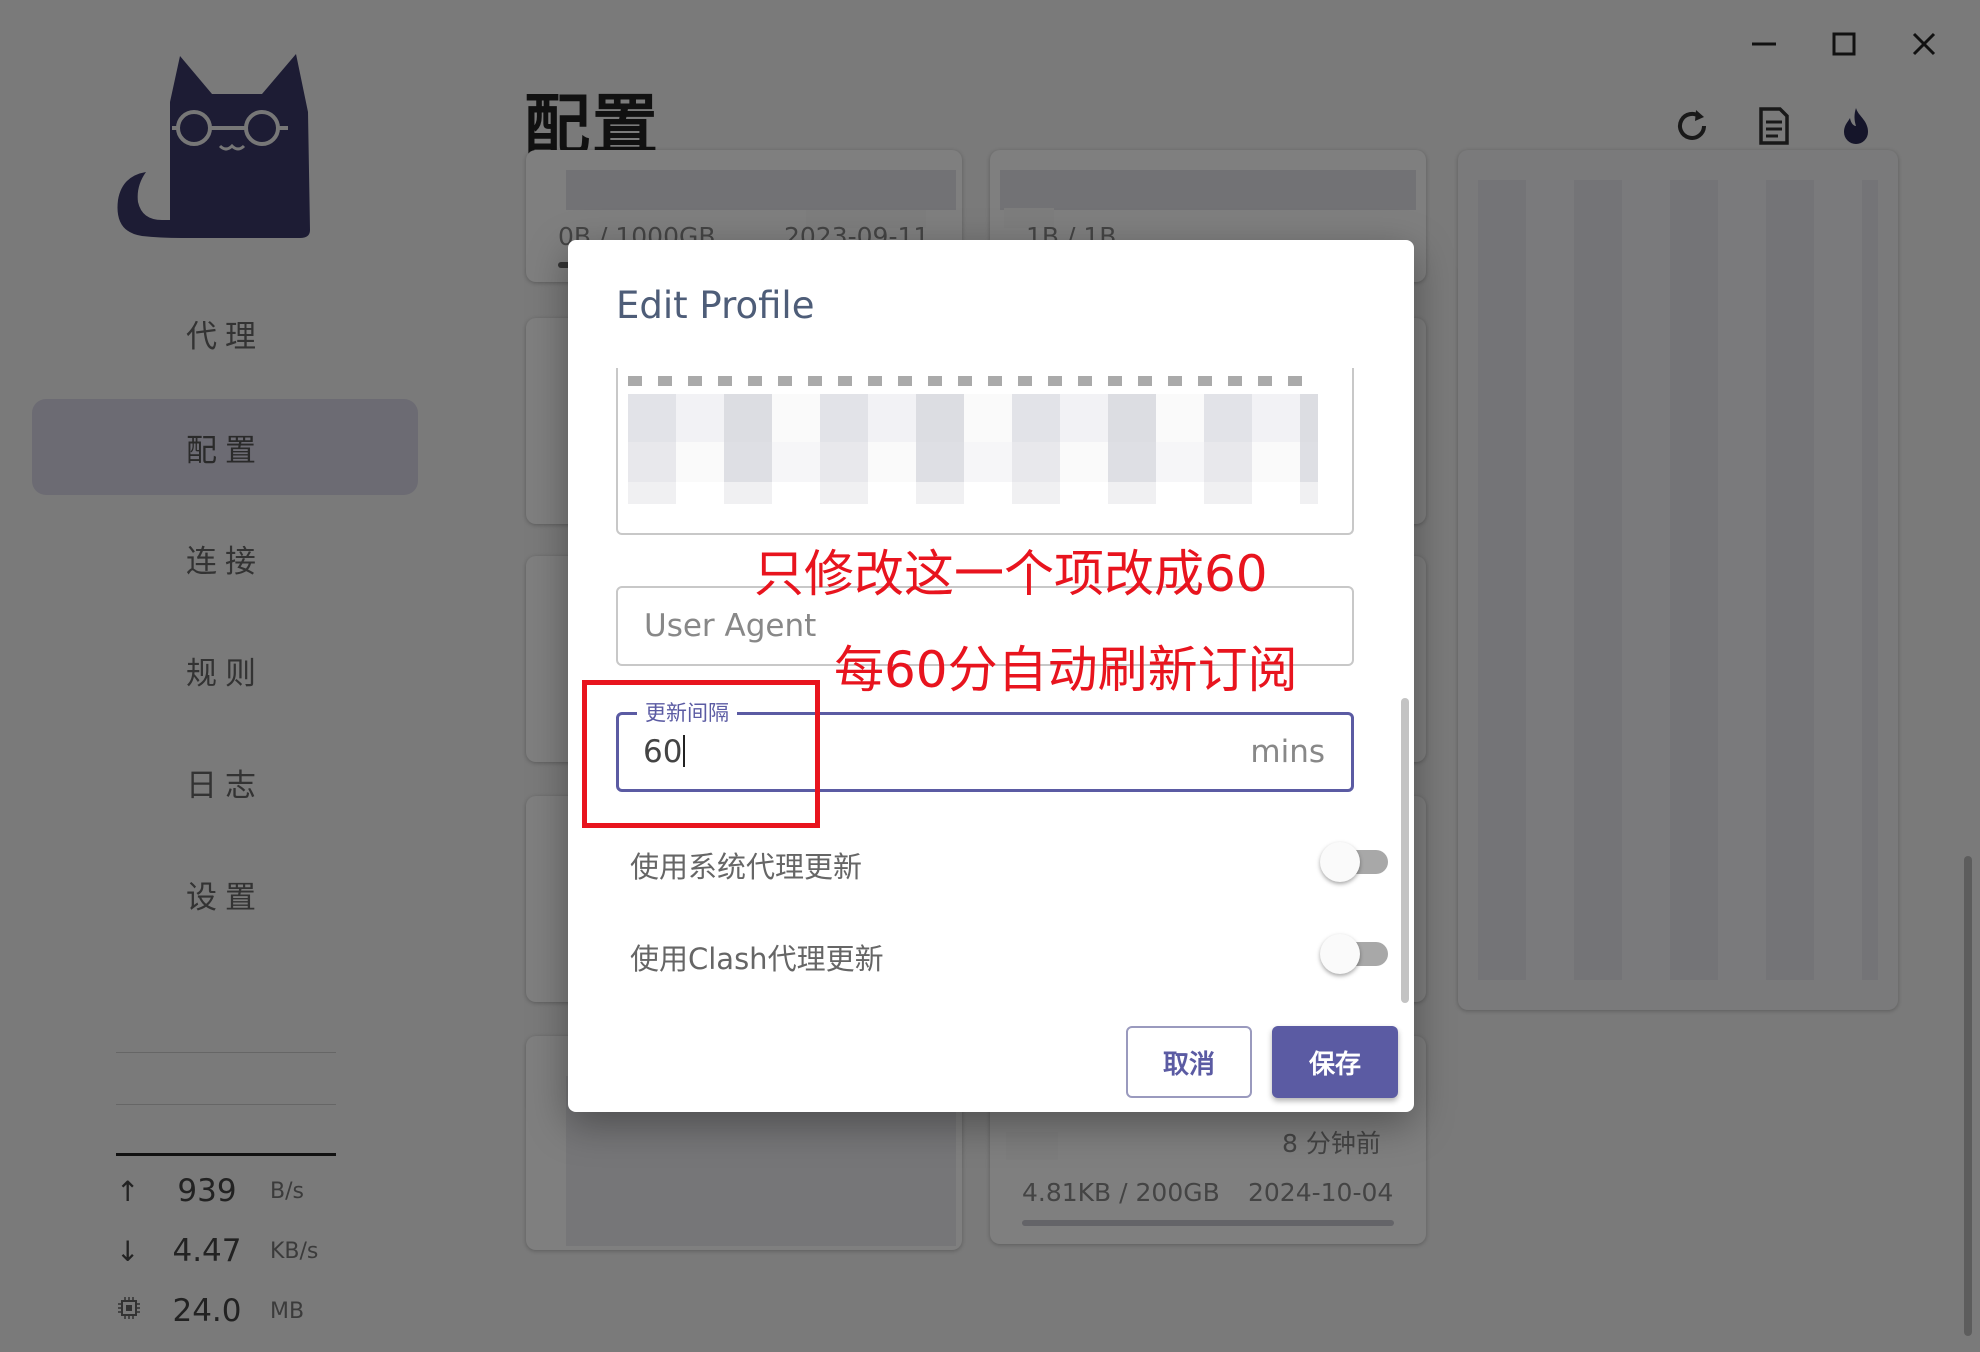  What do you see at coordinates (1405, 850) in the screenshot?
I see `dialog-scrollbar` at bounding box center [1405, 850].